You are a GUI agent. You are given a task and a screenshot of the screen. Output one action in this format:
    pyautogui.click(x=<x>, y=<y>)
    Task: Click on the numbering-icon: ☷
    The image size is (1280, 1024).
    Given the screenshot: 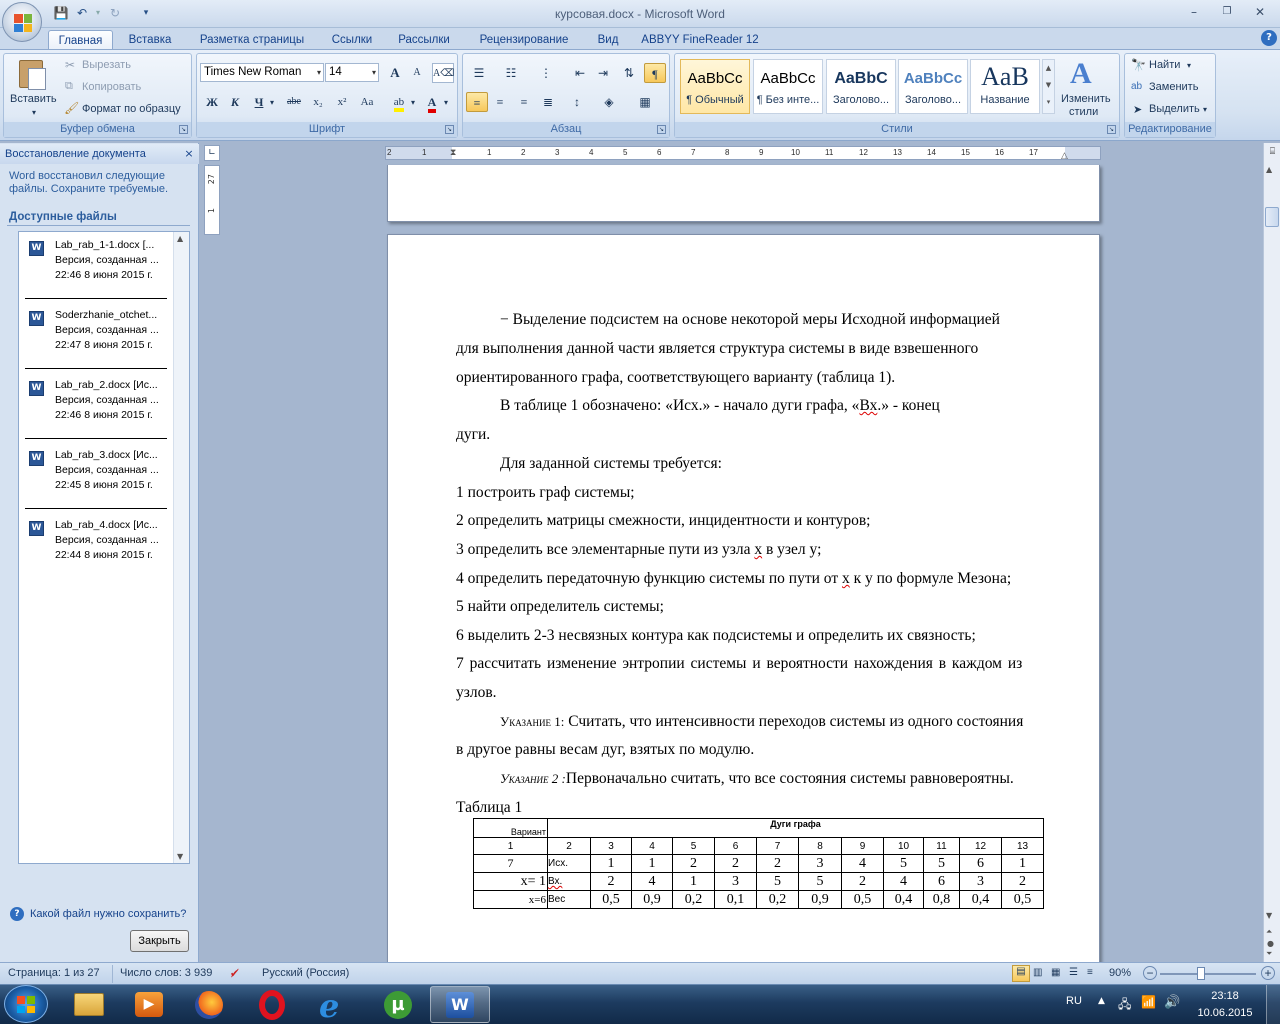 What is the action you would take?
    pyautogui.click(x=511, y=73)
    